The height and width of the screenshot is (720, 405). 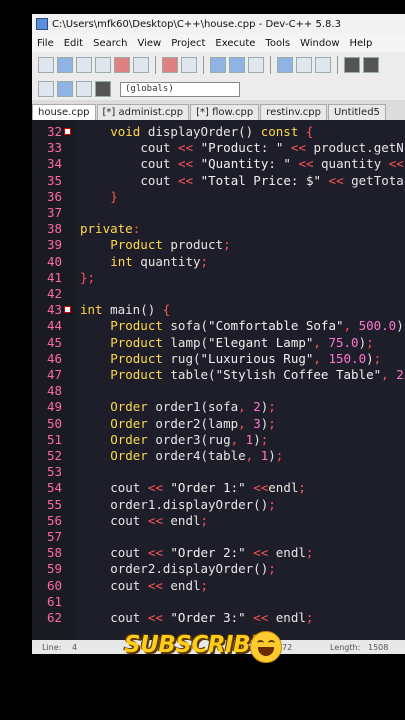 I want to click on line-number: 49, so click(x=54, y=407).